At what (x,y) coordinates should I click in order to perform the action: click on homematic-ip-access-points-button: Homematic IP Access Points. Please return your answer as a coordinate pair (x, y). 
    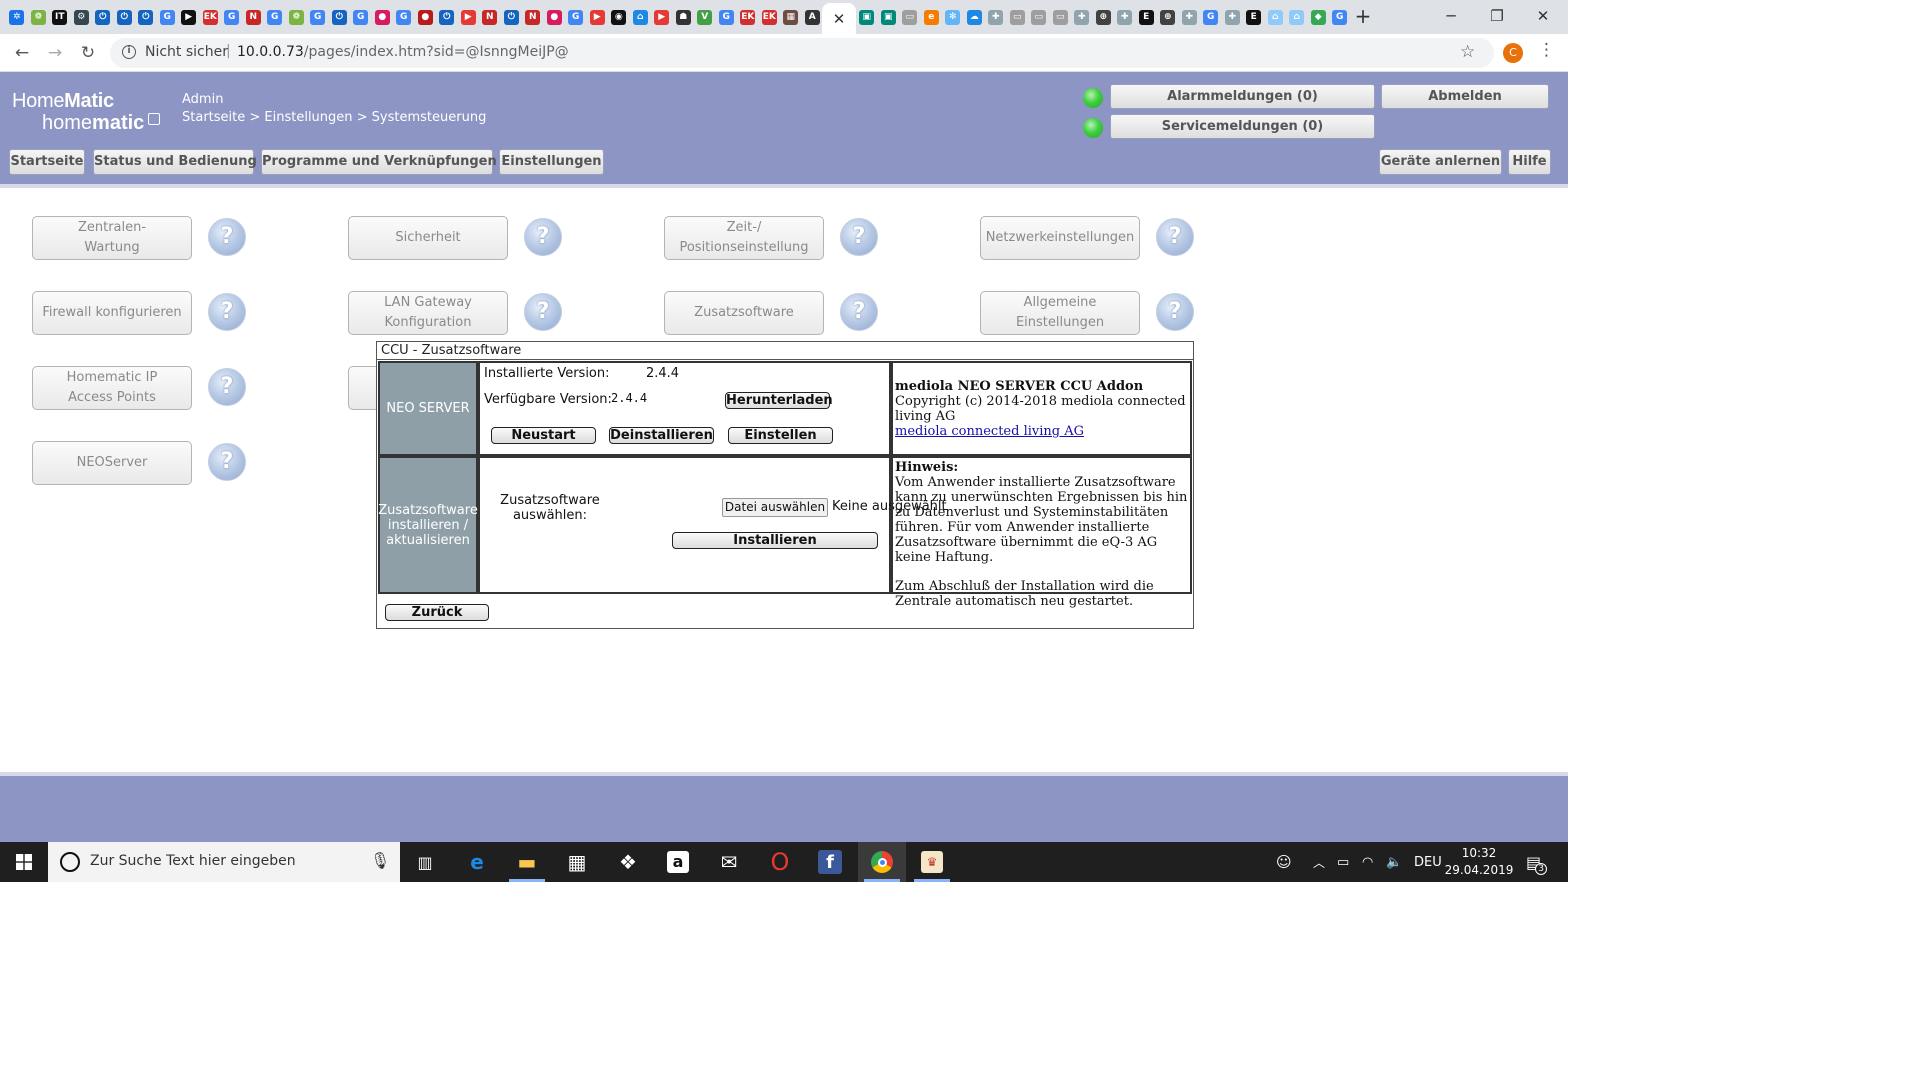
    Looking at the image, I should click on (112, 388).